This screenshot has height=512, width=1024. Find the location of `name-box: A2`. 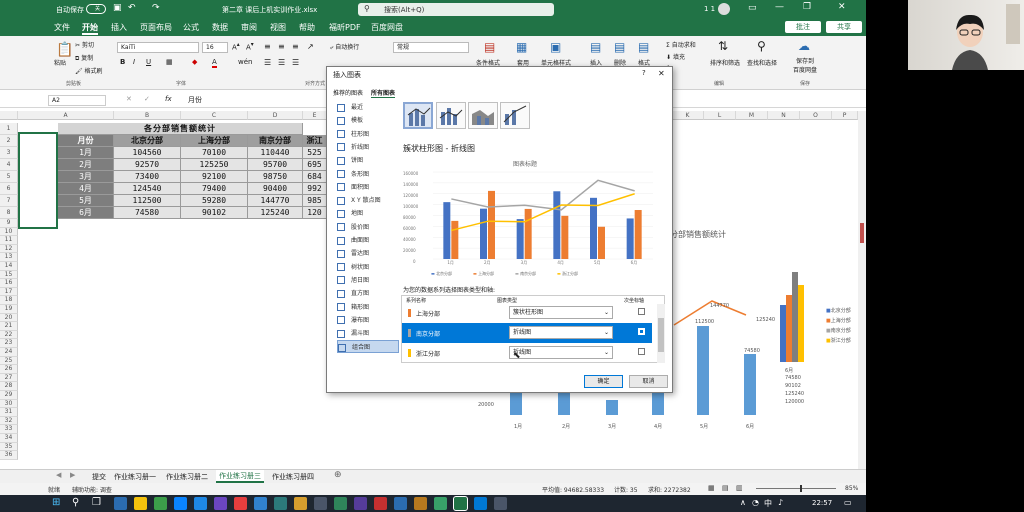

name-box: A2 is located at coordinates (77, 100).